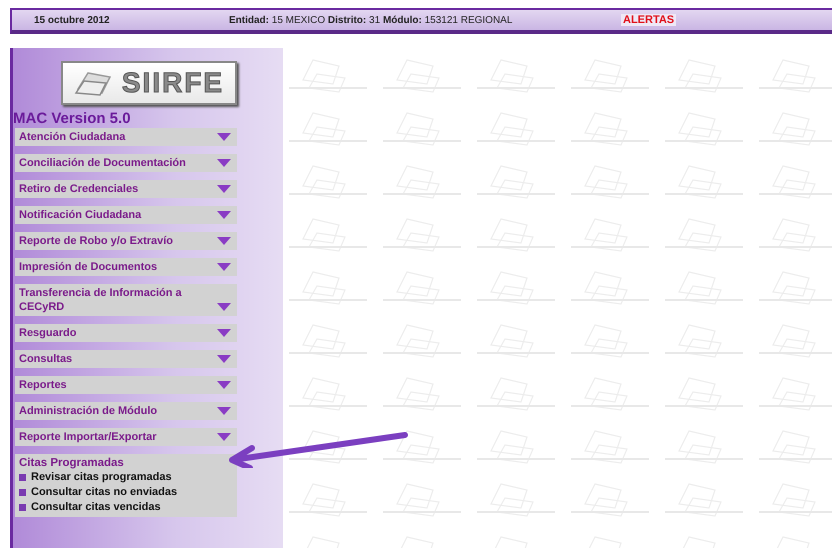  What do you see at coordinates (72, 20) in the screenshot?
I see `date-text: 15 octubre 2012` at bounding box center [72, 20].